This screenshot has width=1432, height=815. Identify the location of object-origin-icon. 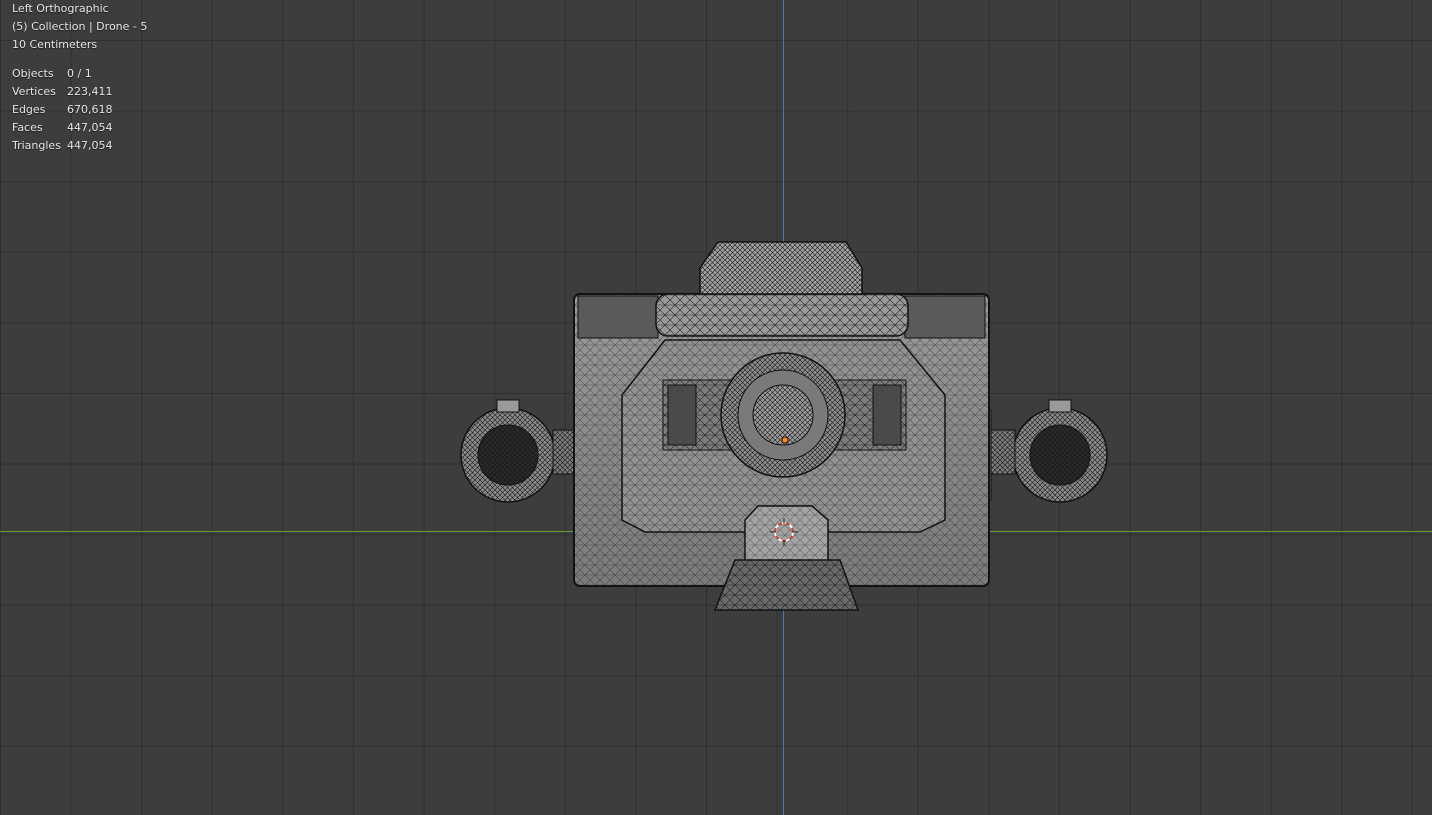
(785, 440).